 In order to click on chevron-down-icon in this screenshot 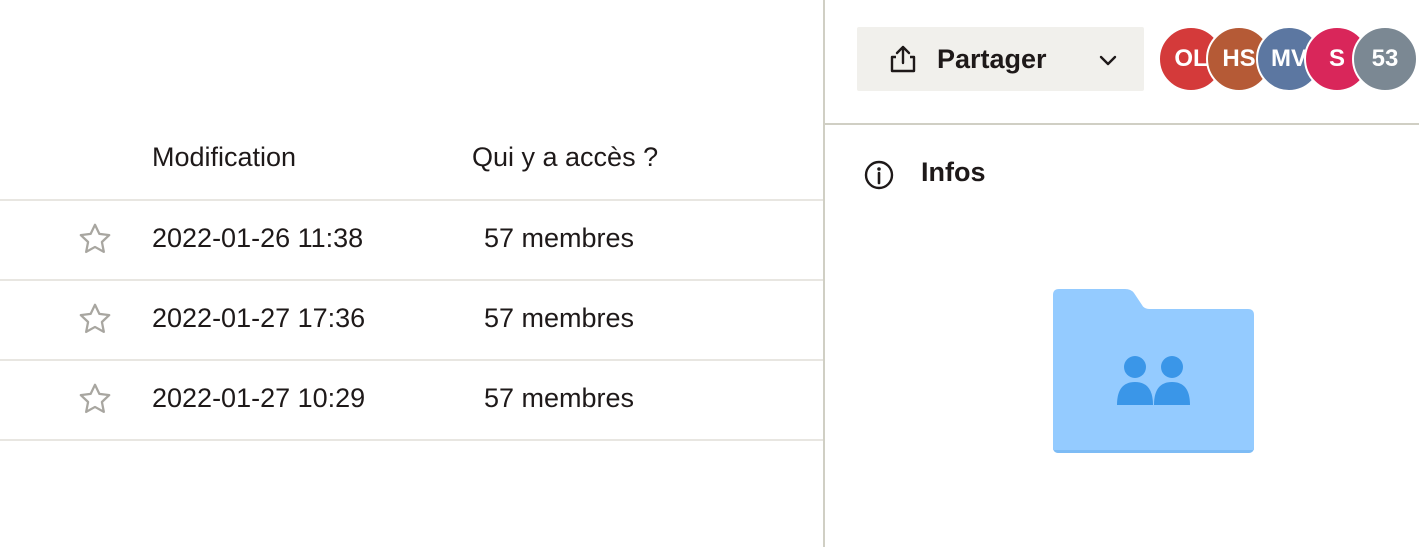, I will do `click(1108, 60)`.